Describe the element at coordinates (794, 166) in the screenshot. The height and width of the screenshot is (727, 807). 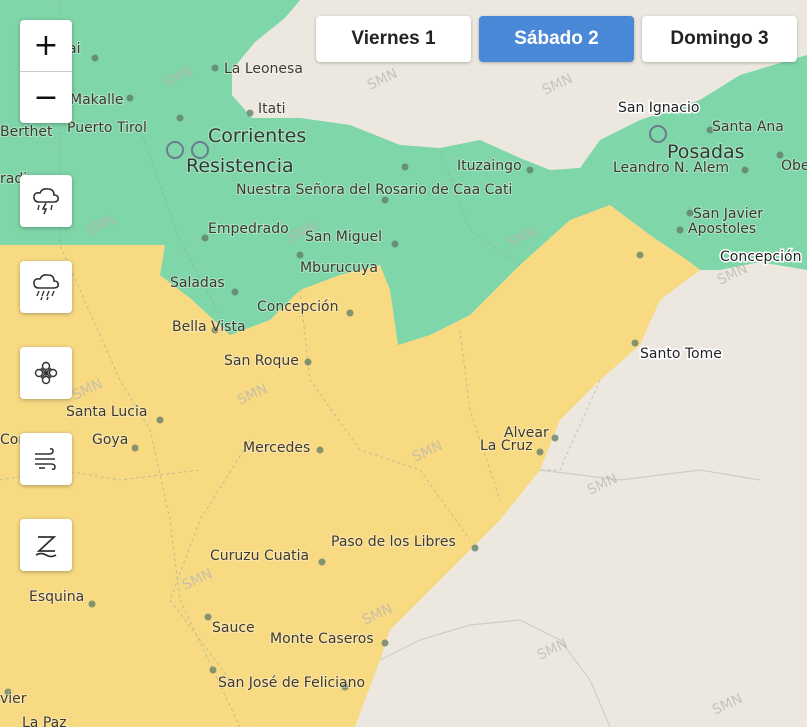
I see `place-obe: Obe` at that location.